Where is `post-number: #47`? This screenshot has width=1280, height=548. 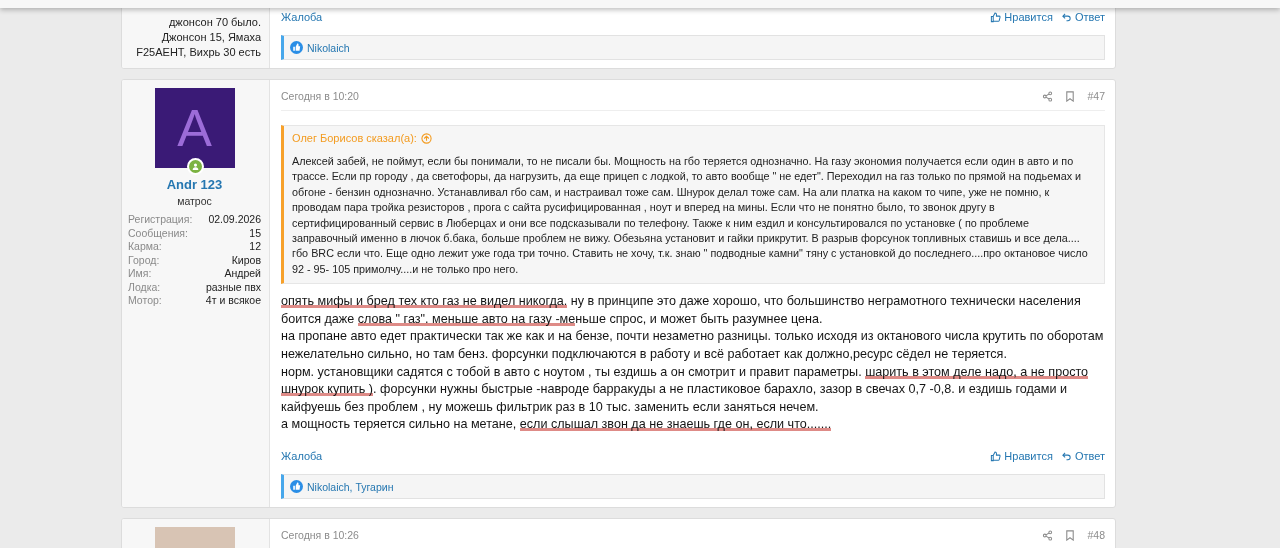 post-number: #47 is located at coordinates (1096, 96).